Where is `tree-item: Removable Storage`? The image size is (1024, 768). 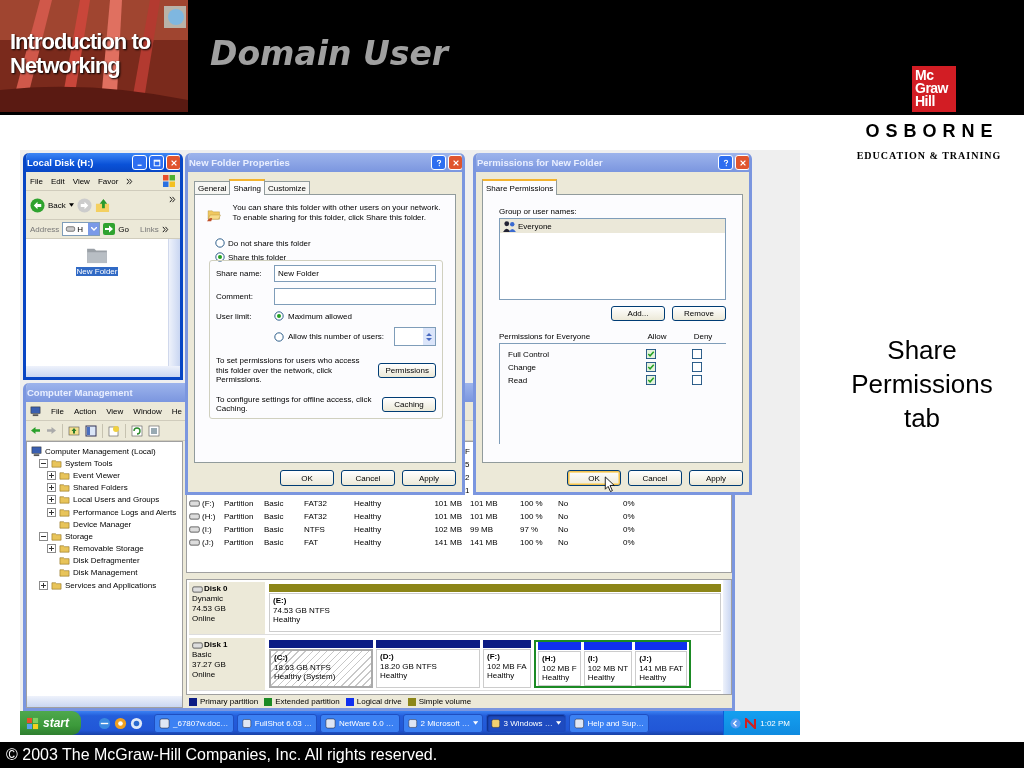 tree-item: Removable Storage is located at coordinates (108, 549).